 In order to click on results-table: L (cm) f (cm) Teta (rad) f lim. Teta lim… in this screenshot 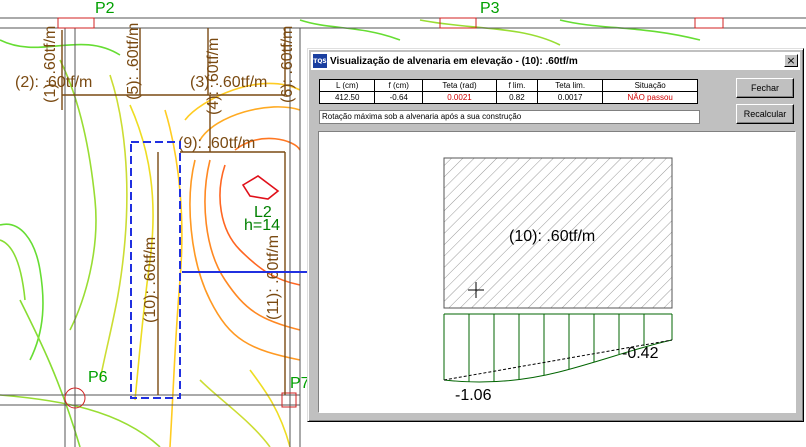, I will do `click(508, 91)`.